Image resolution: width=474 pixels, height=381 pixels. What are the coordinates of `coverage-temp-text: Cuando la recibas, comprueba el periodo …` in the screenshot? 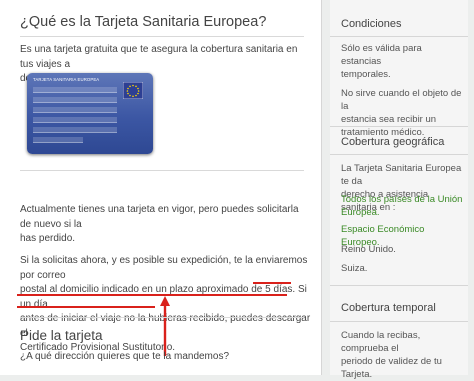 It's located at (391, 355).